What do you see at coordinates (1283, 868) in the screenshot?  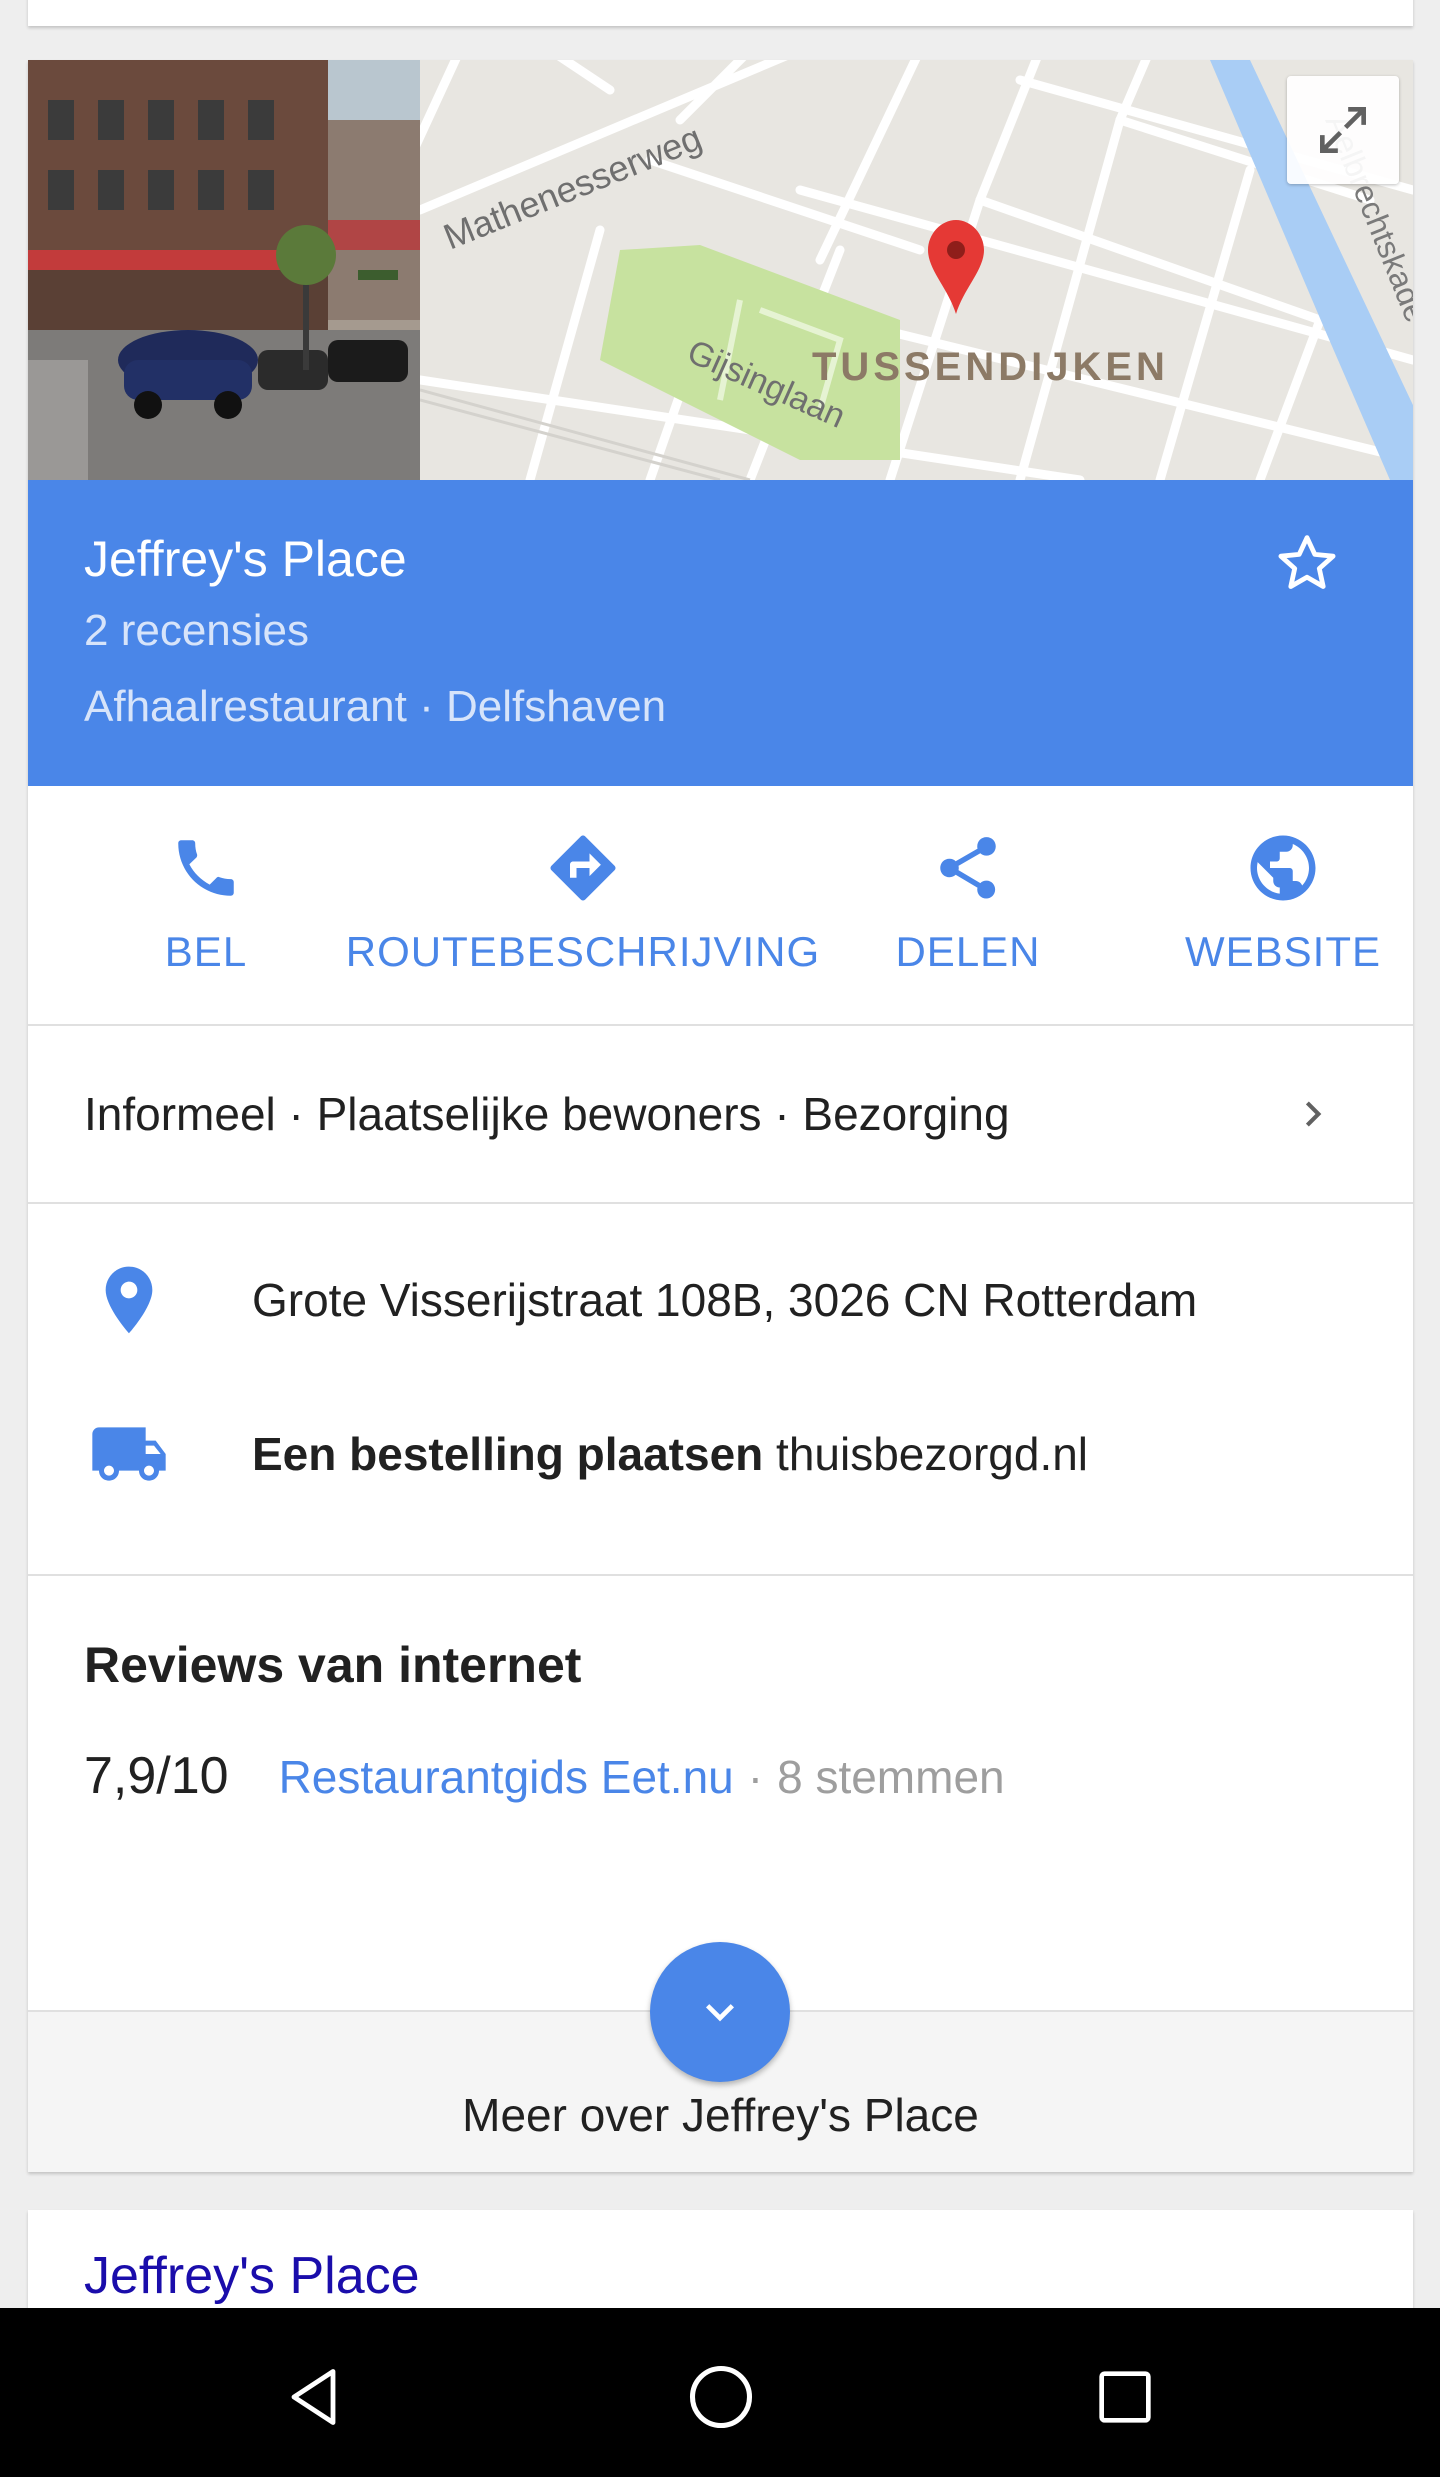 I see `globe-icon` at bounding box center [1283, 868].